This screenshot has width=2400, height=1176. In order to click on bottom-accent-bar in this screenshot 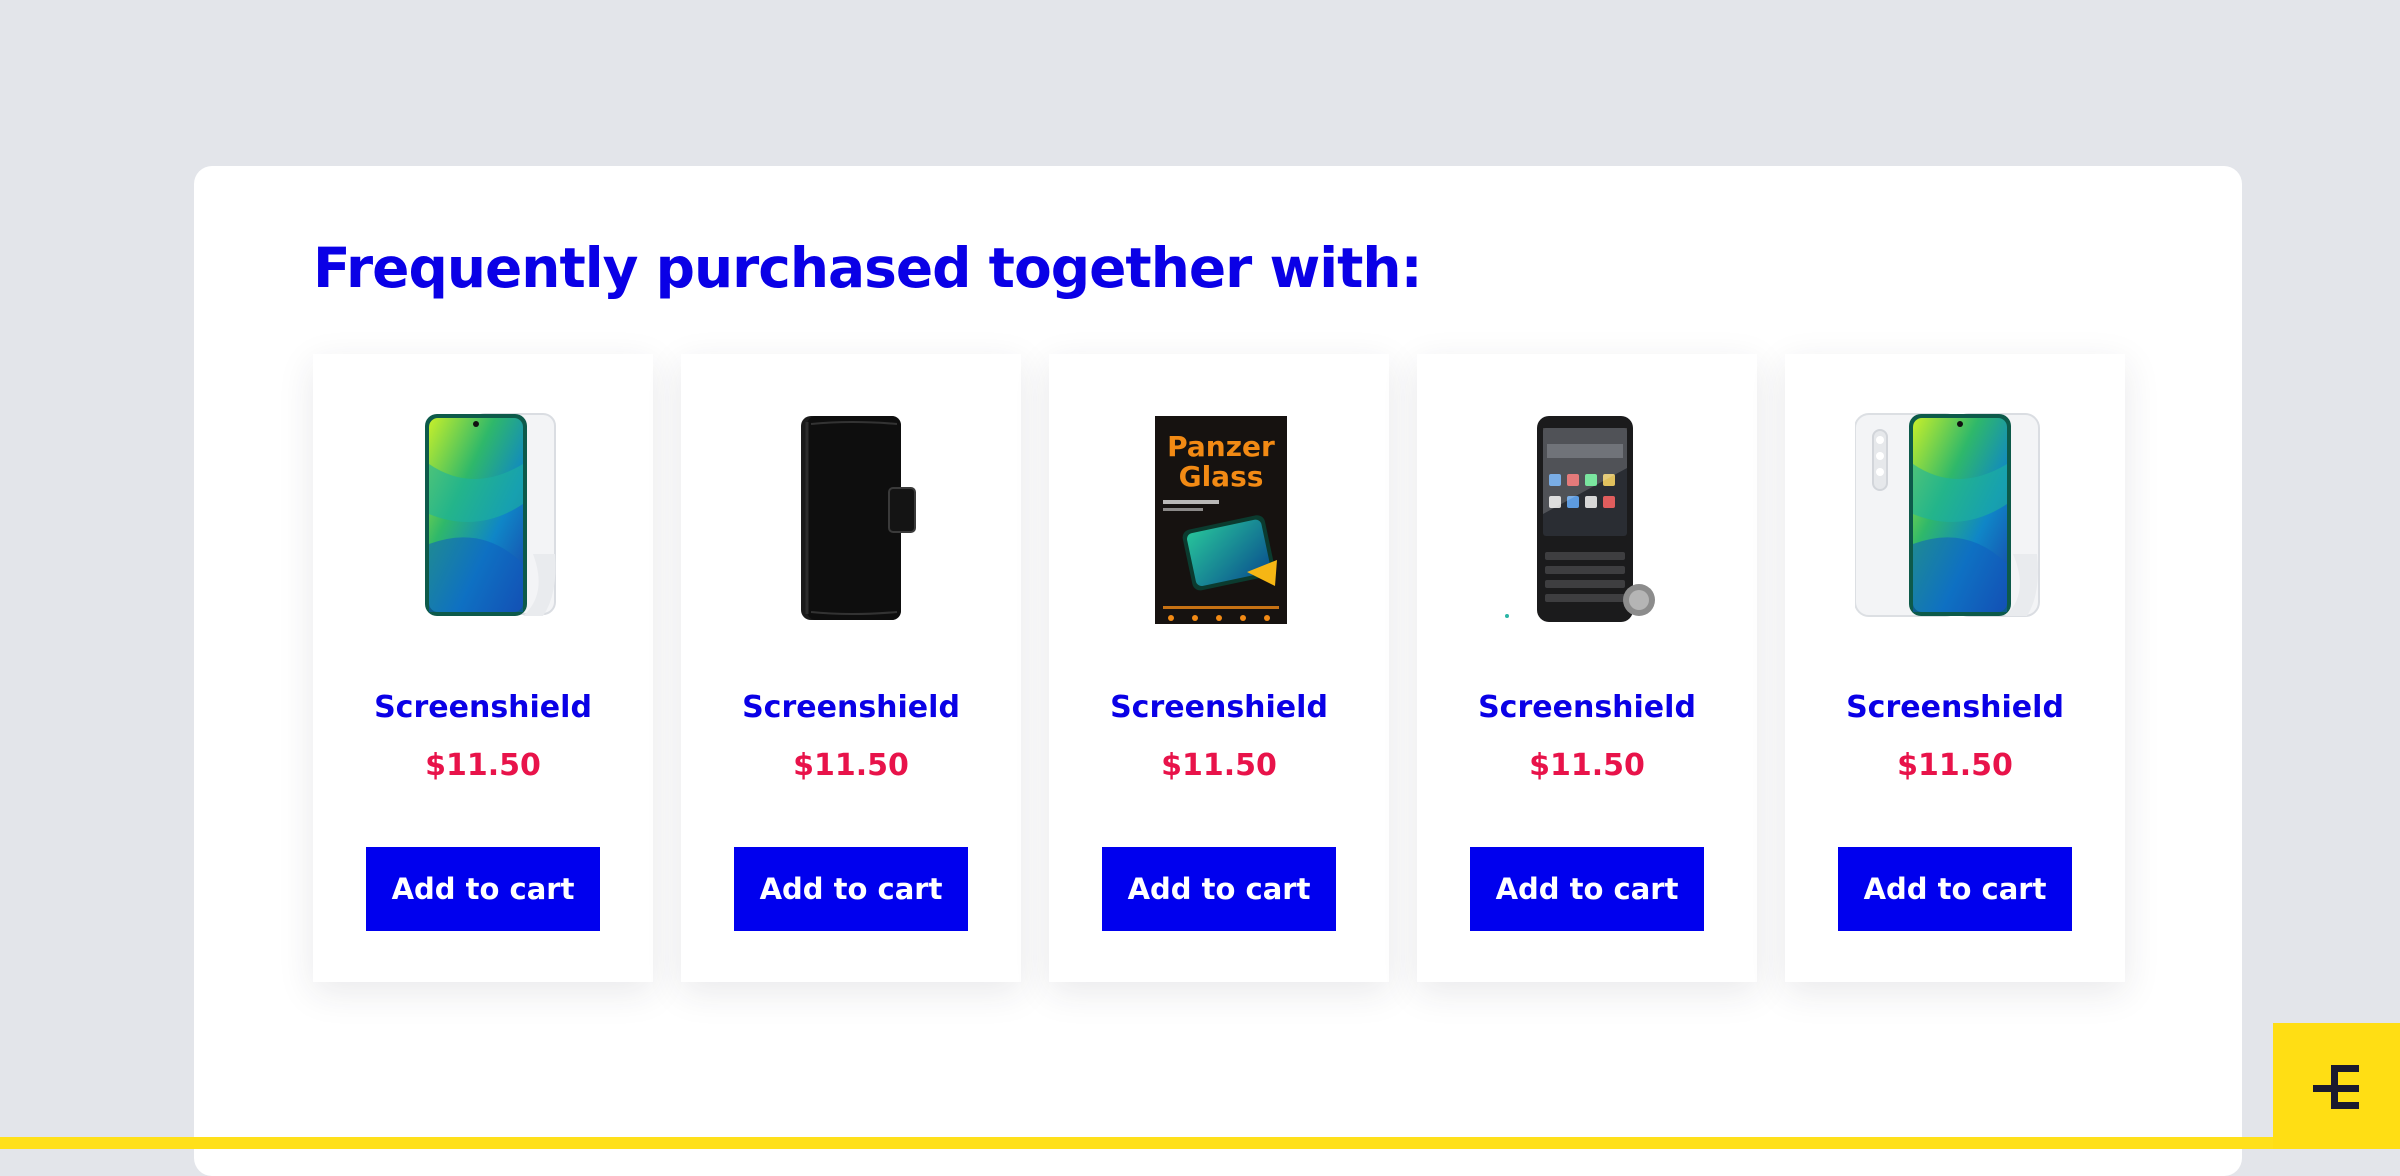, I will do `click(1200, 1143)`.